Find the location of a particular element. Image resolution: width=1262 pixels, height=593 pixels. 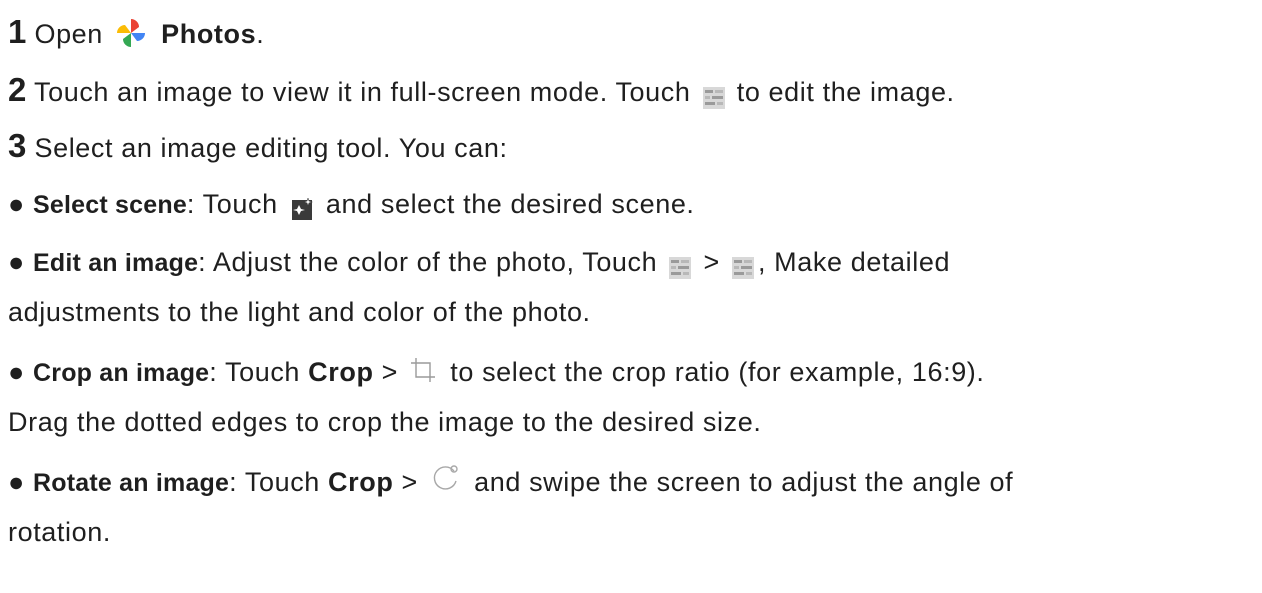

step-3: 3 Select an image editing tool. You can: is located at coordinates (258, 147).